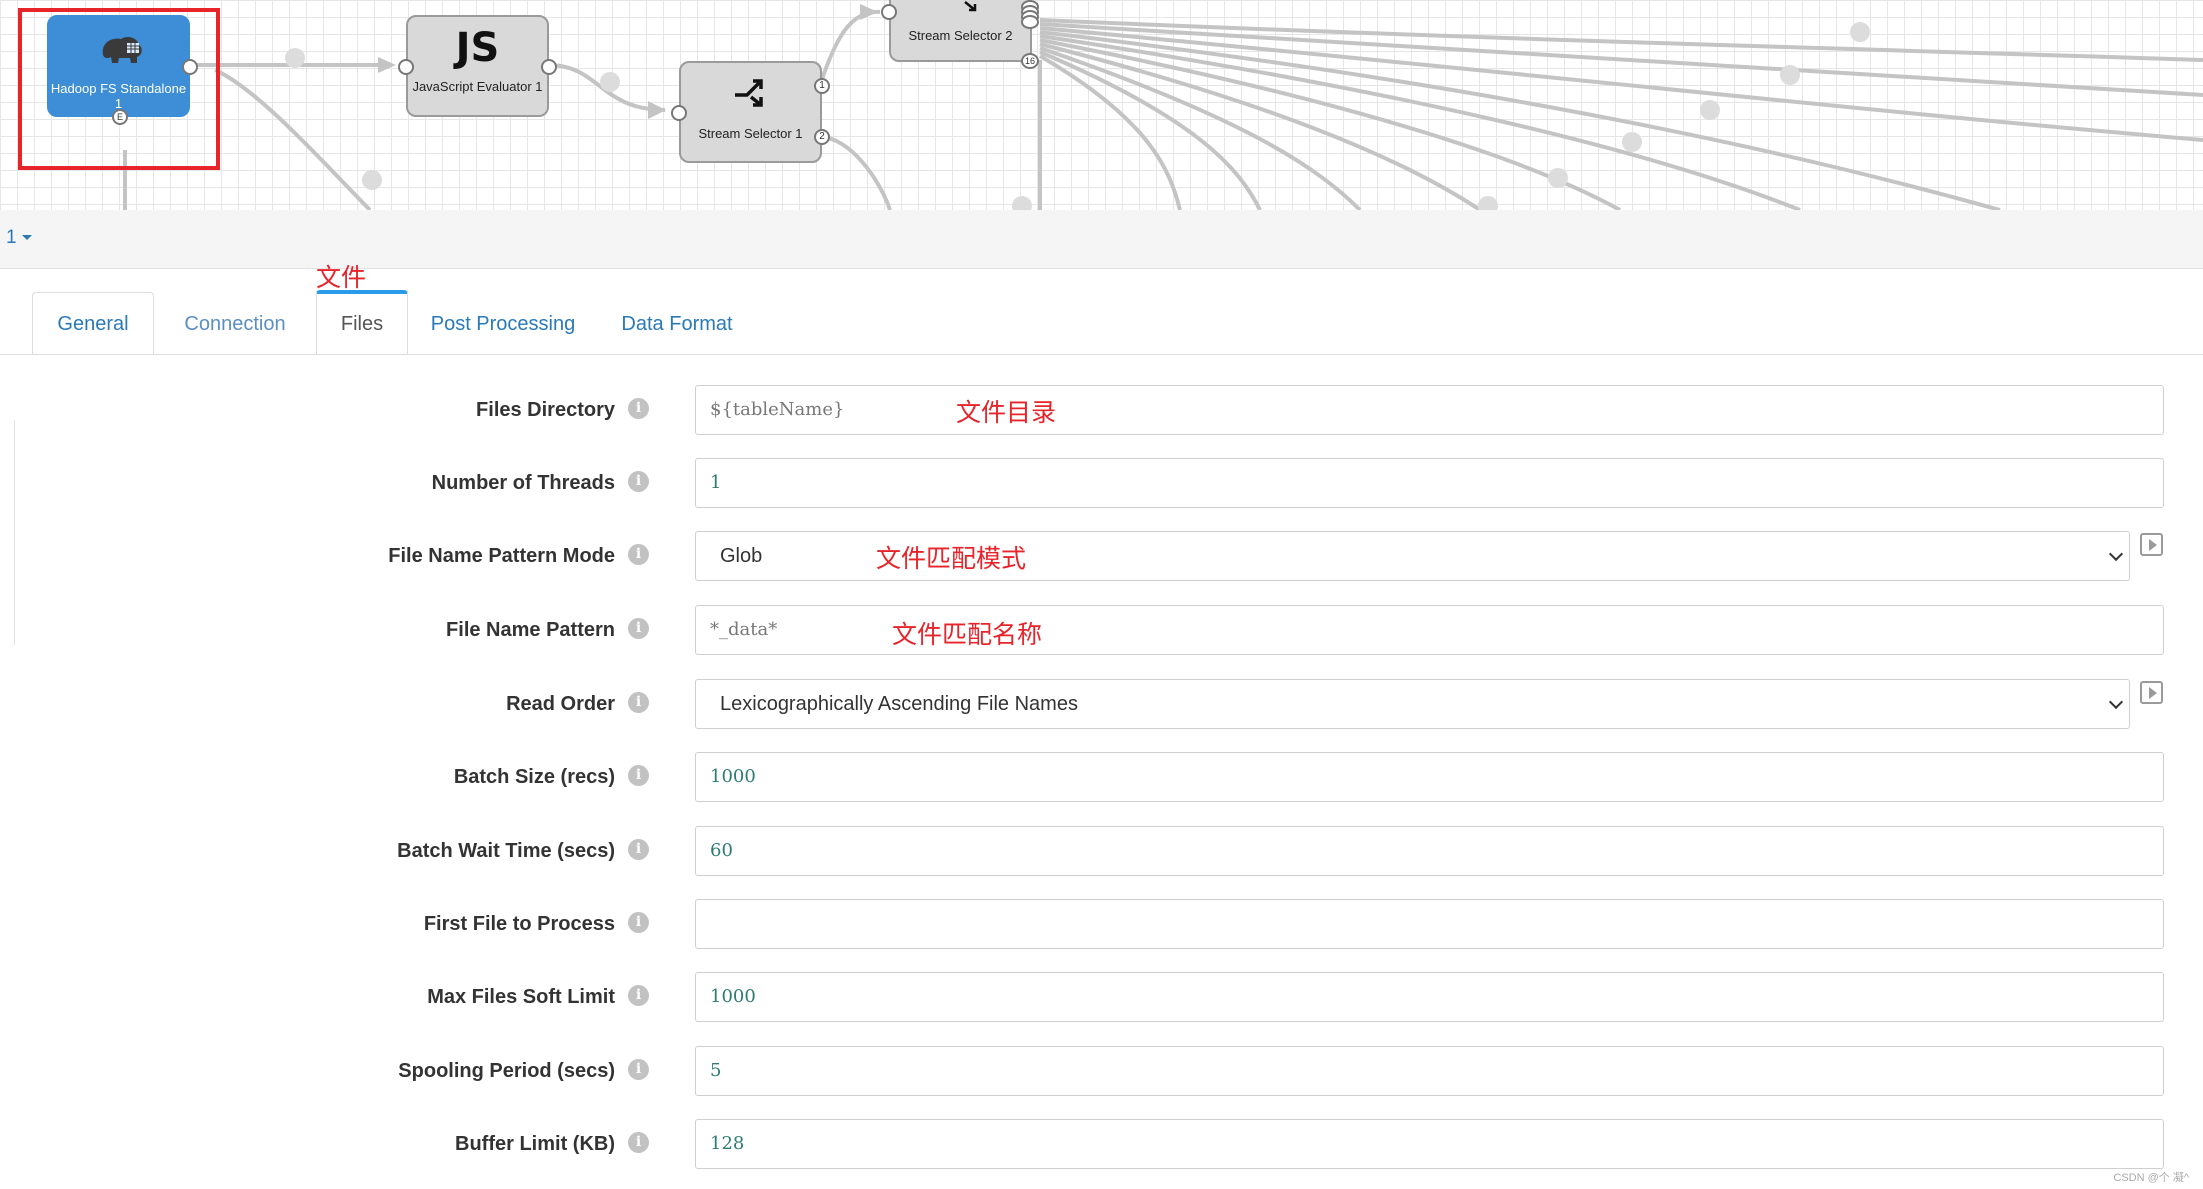 This screenshot has height=1189, width=2203. What do you see at coordinates (293, 139) in the screenshot?
I see `link-hadoop-down` at bounding box center [293, 139].